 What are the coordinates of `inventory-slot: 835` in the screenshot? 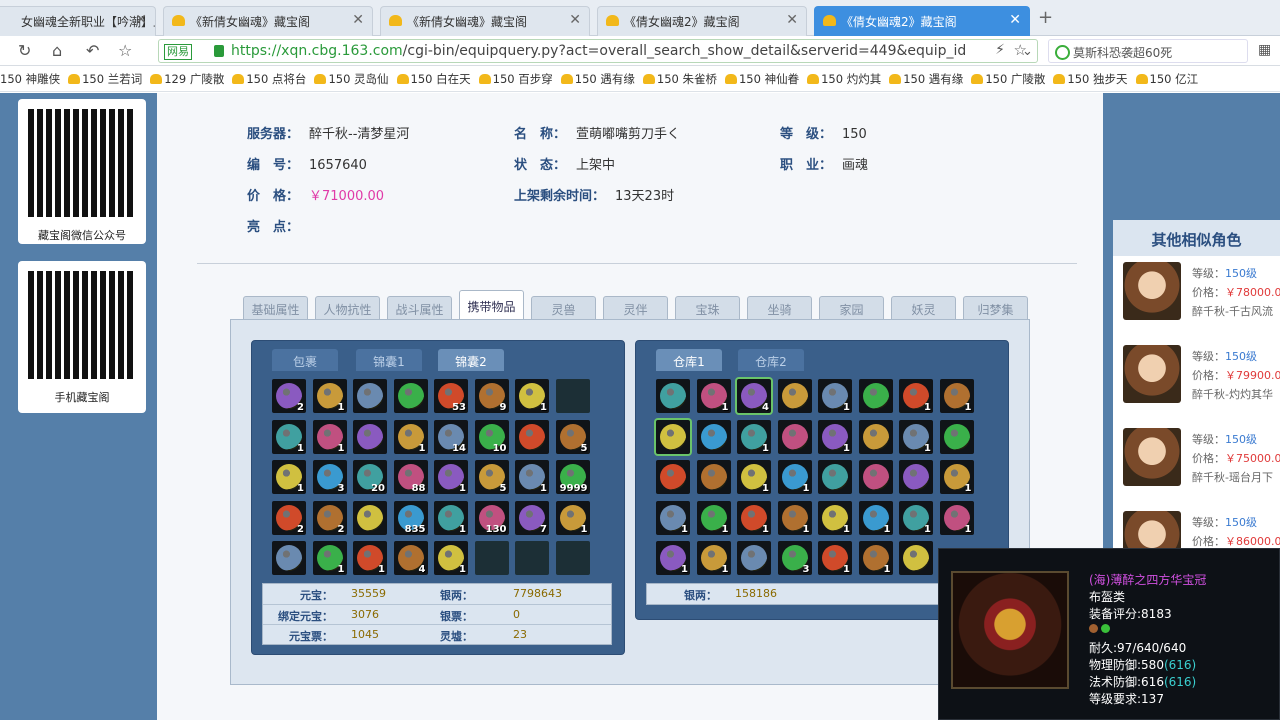 It's located at (410, 517).